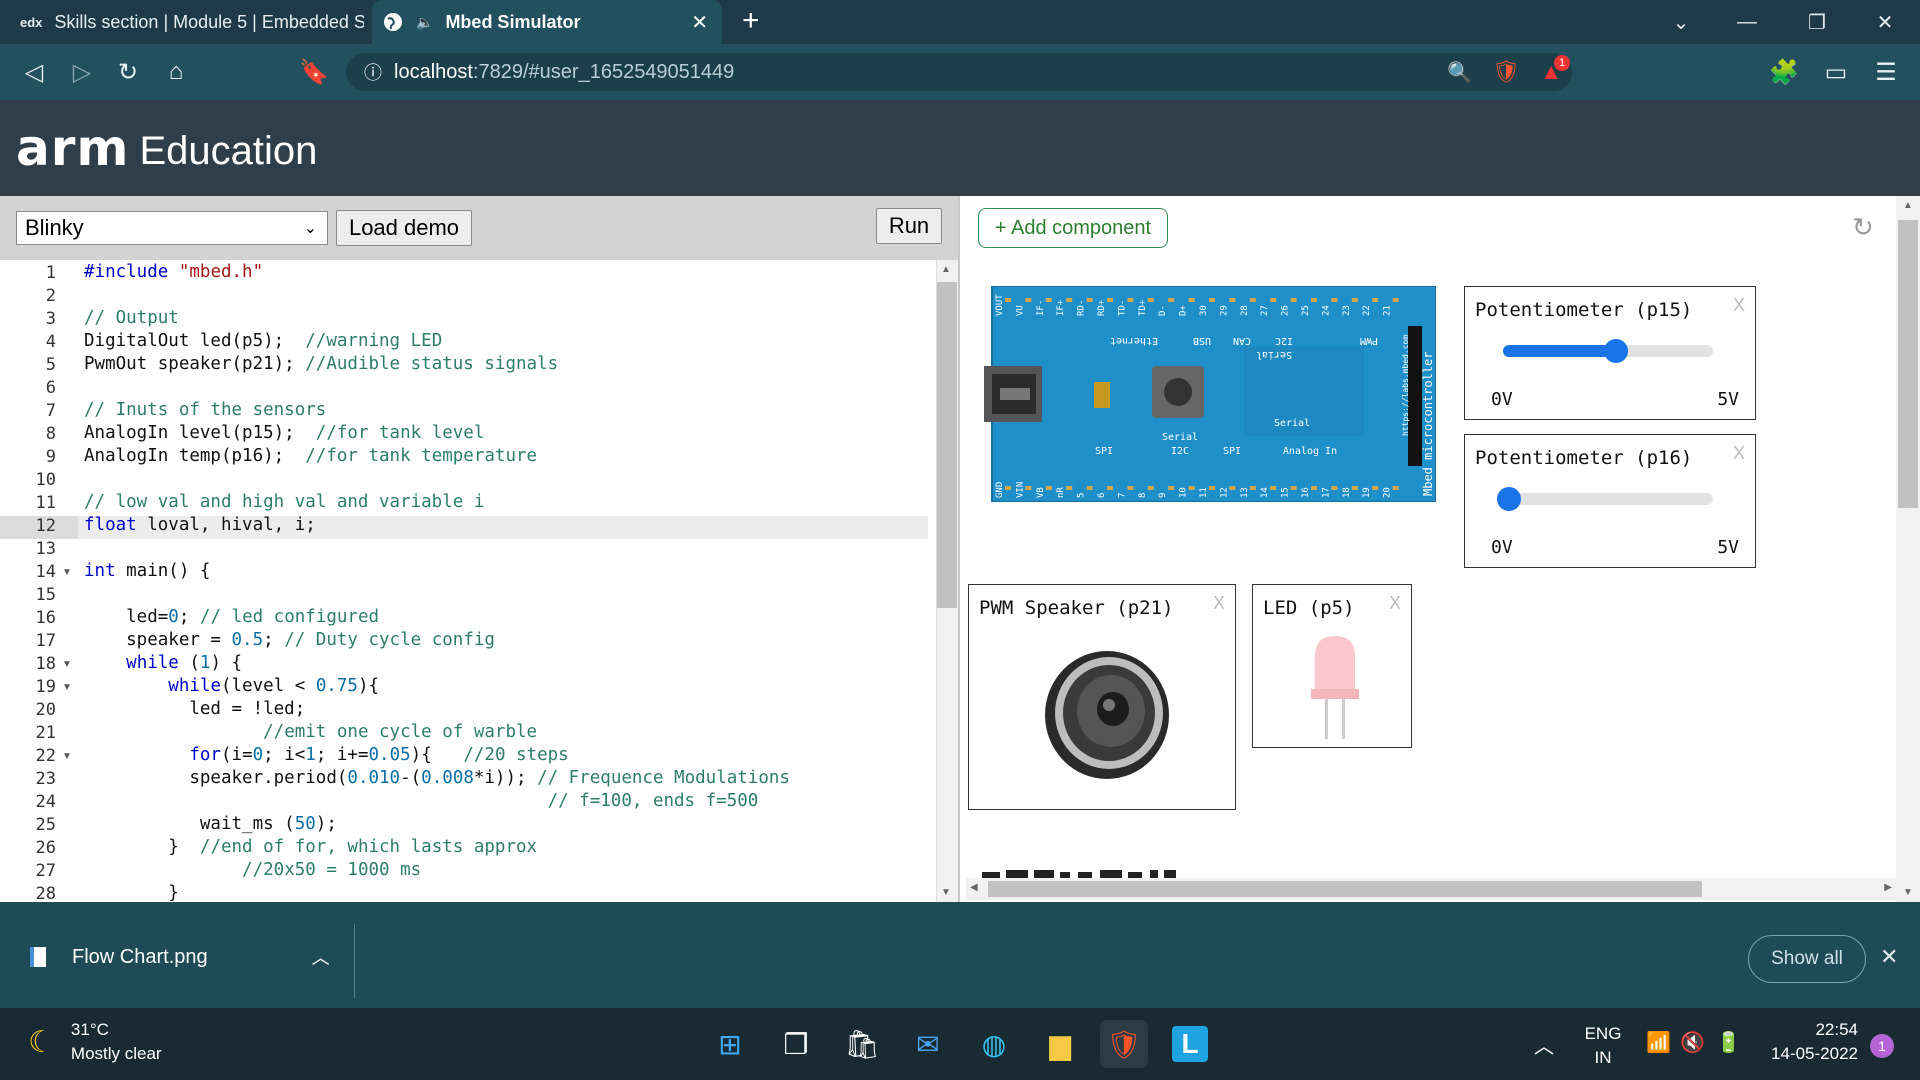 Image resolution: width=1920 pixels, height=1080 pixels. Describe the element at coordinates (1190, 1044) in the screenshot. I see `l-app-icon: L` at that location.